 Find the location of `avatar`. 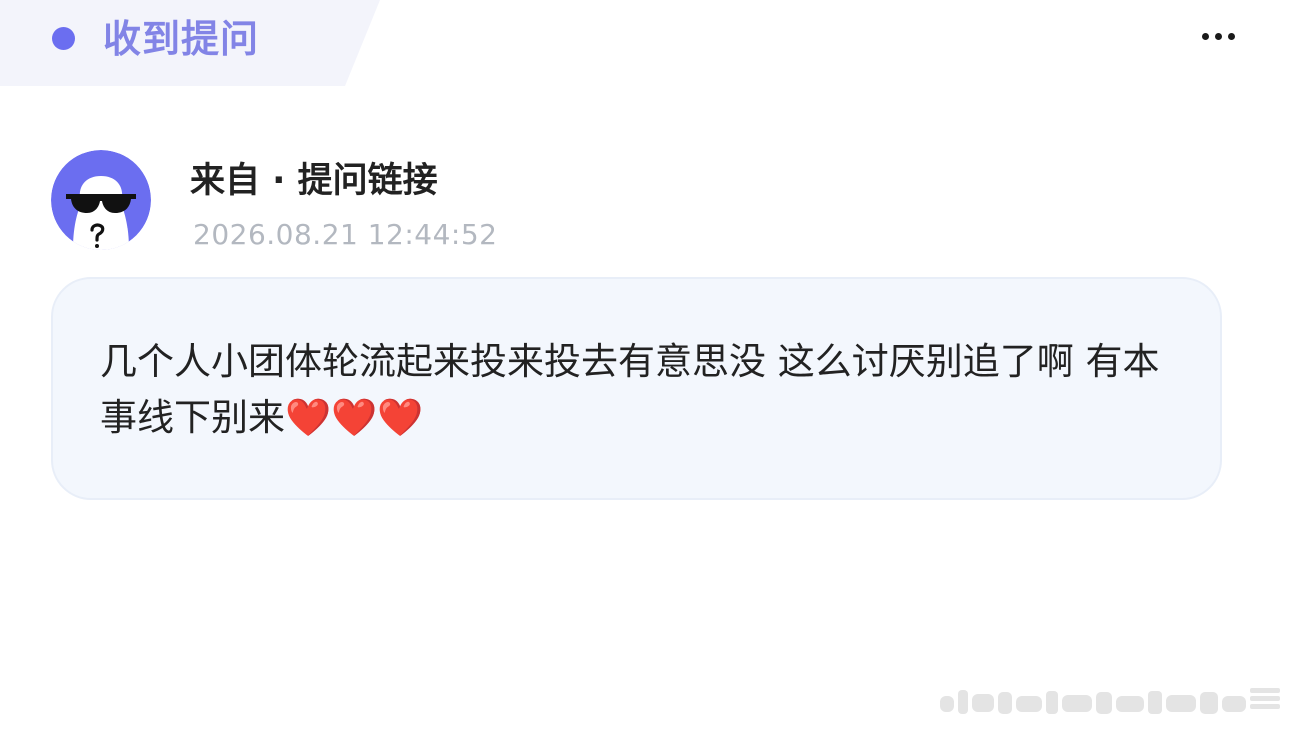

avatar is located at coordinates (101, 200).